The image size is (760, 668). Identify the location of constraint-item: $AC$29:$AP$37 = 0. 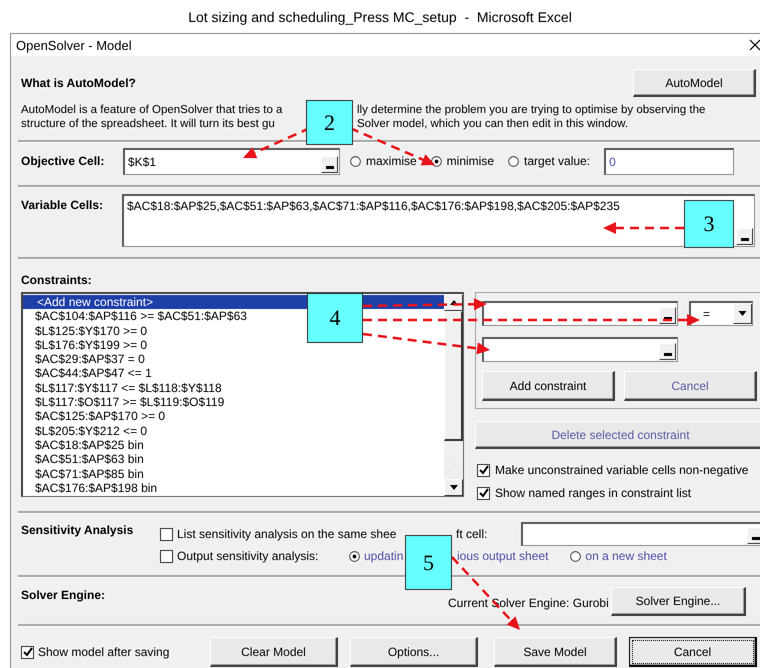
(90, 359).